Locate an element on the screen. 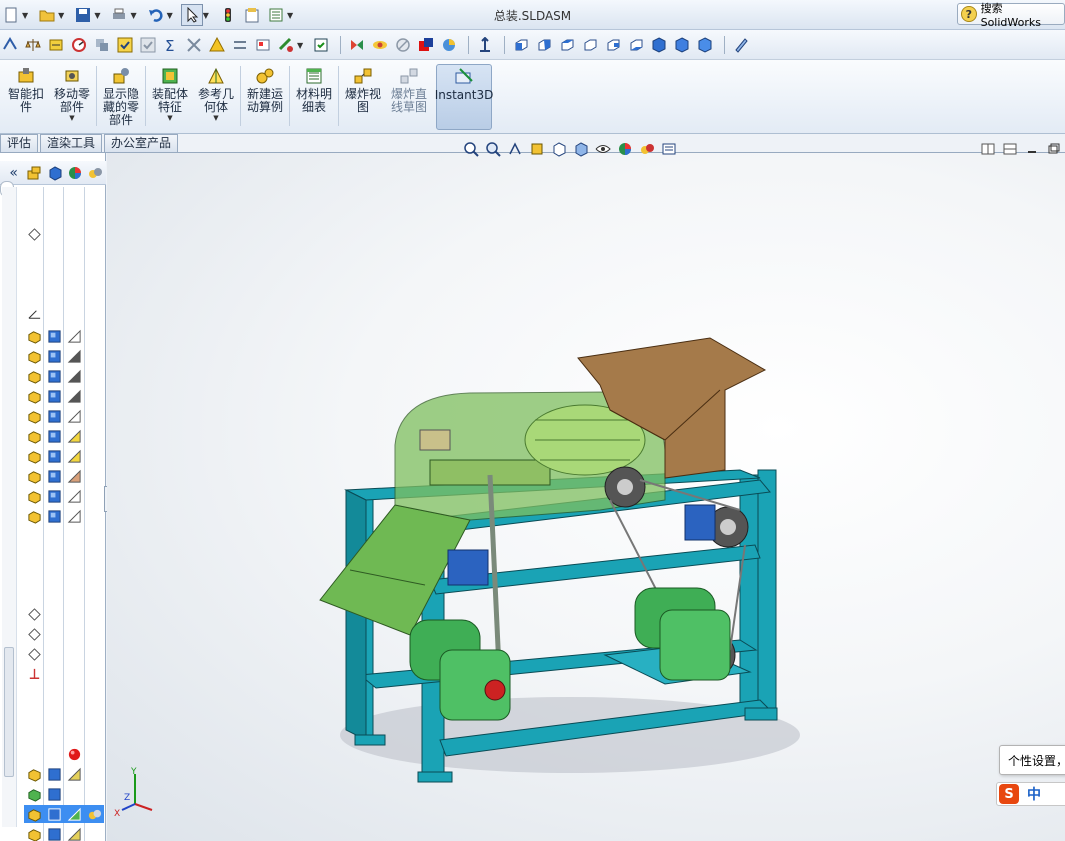  collapse-arrow-icon: « is located at coordinates (13, 173).